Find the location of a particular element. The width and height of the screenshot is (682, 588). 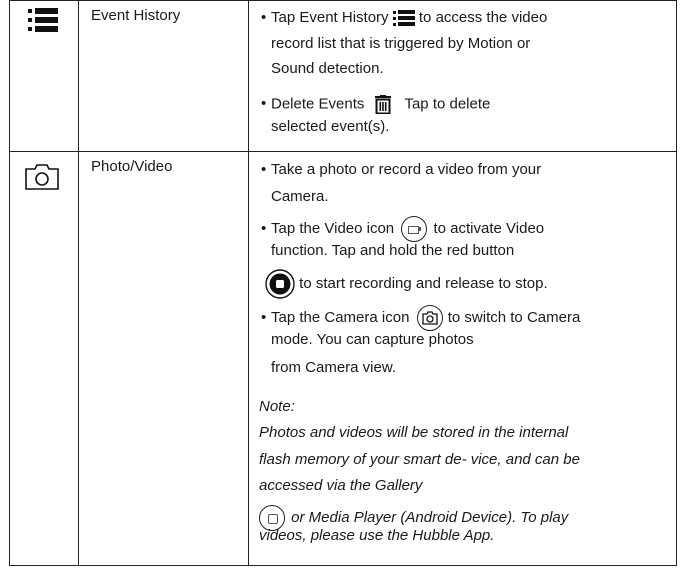

feature-name: Event History is located at coordinates (163, 76).